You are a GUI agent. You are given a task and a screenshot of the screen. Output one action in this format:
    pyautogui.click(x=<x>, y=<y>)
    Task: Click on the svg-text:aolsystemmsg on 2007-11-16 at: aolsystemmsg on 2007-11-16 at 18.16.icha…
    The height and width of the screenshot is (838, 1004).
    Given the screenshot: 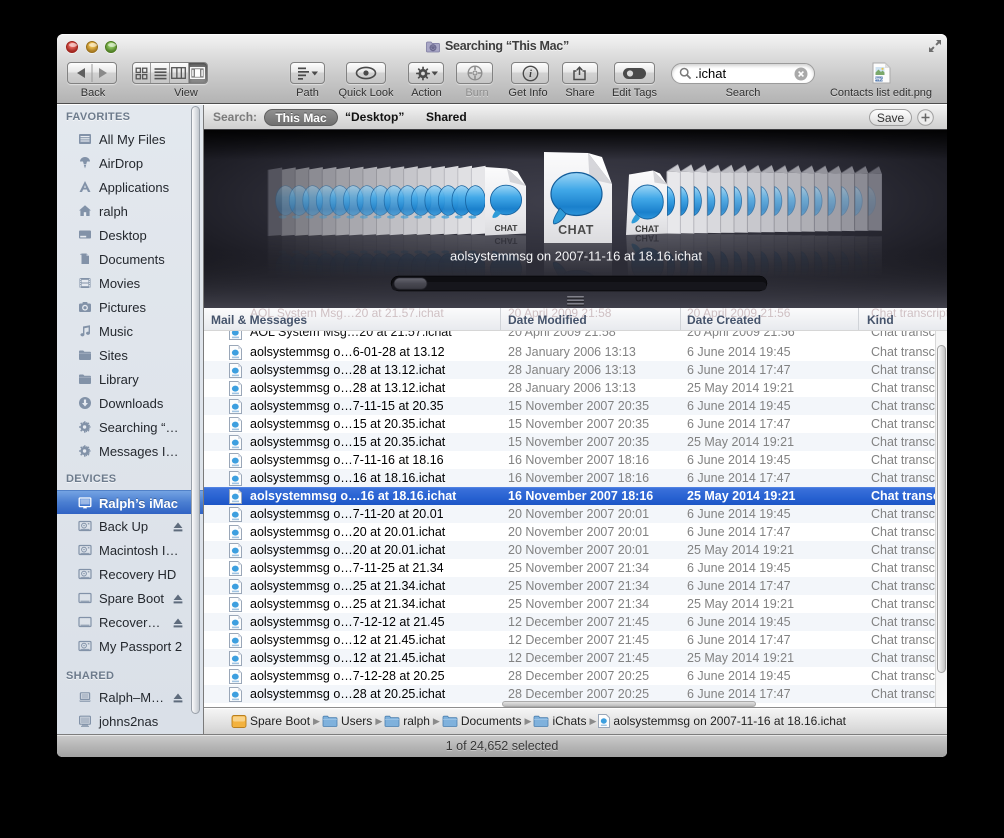 What is the action you would take?
    pyautogui.click(x=576, y=256)
    